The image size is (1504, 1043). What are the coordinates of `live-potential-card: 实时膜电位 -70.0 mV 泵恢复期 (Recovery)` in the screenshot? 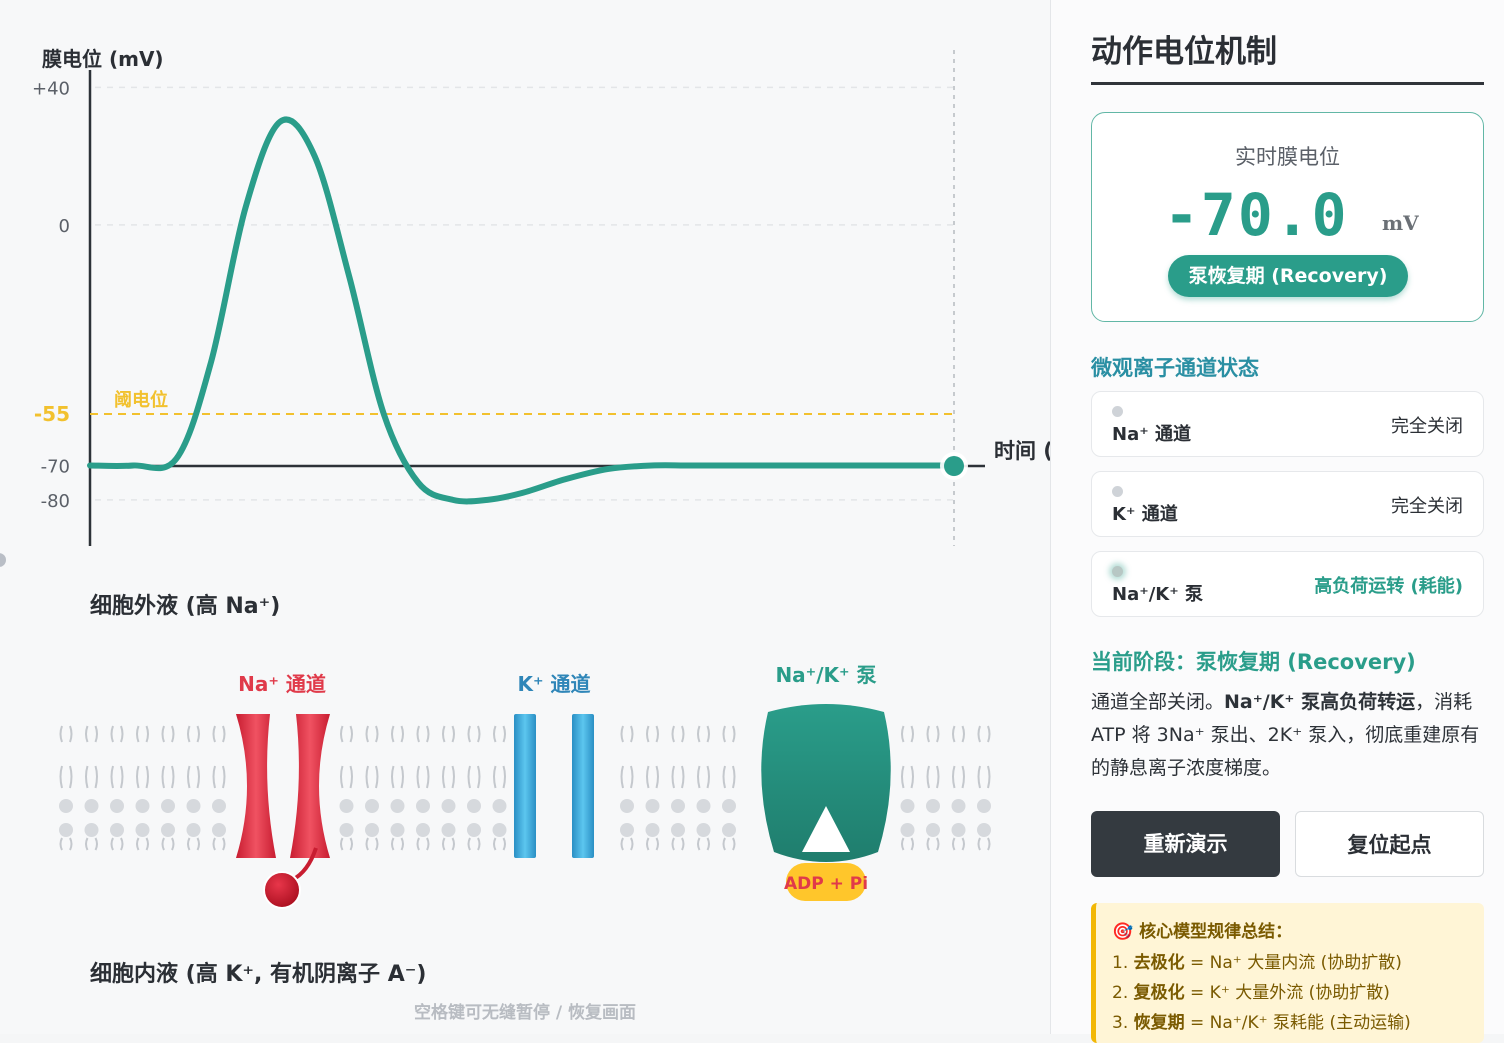 It's located at (1287, 217).